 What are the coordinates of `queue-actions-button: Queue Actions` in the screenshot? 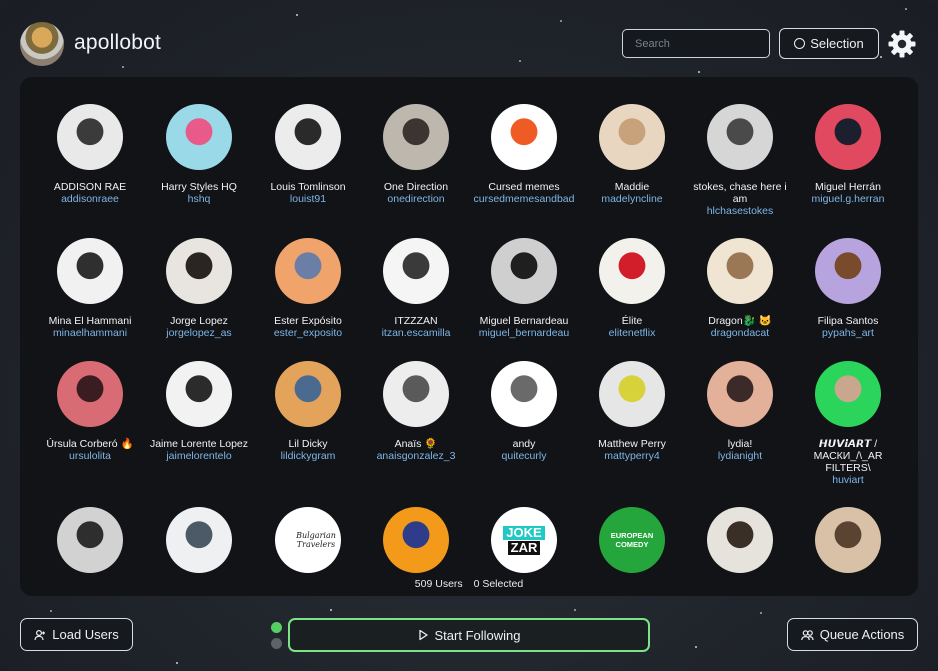 It's located at (852, 634).